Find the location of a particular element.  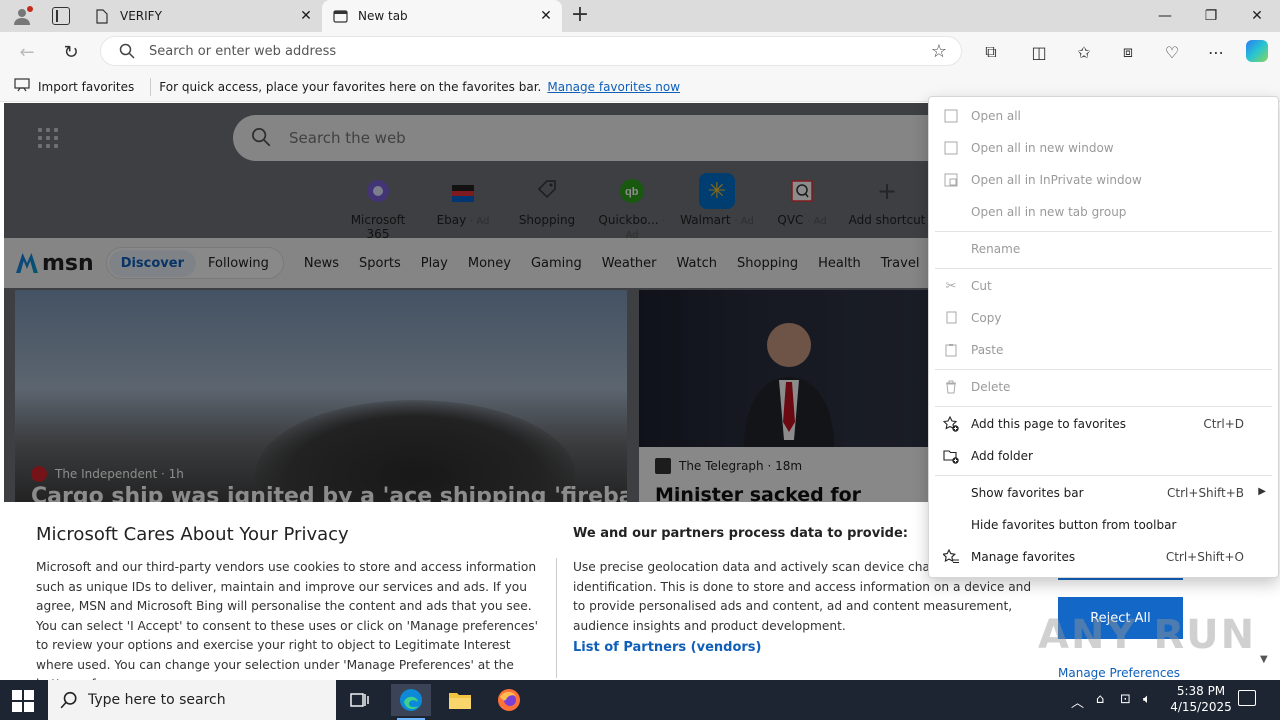

more-options-icon: ⋯ is located at coordinates (1216, 52).